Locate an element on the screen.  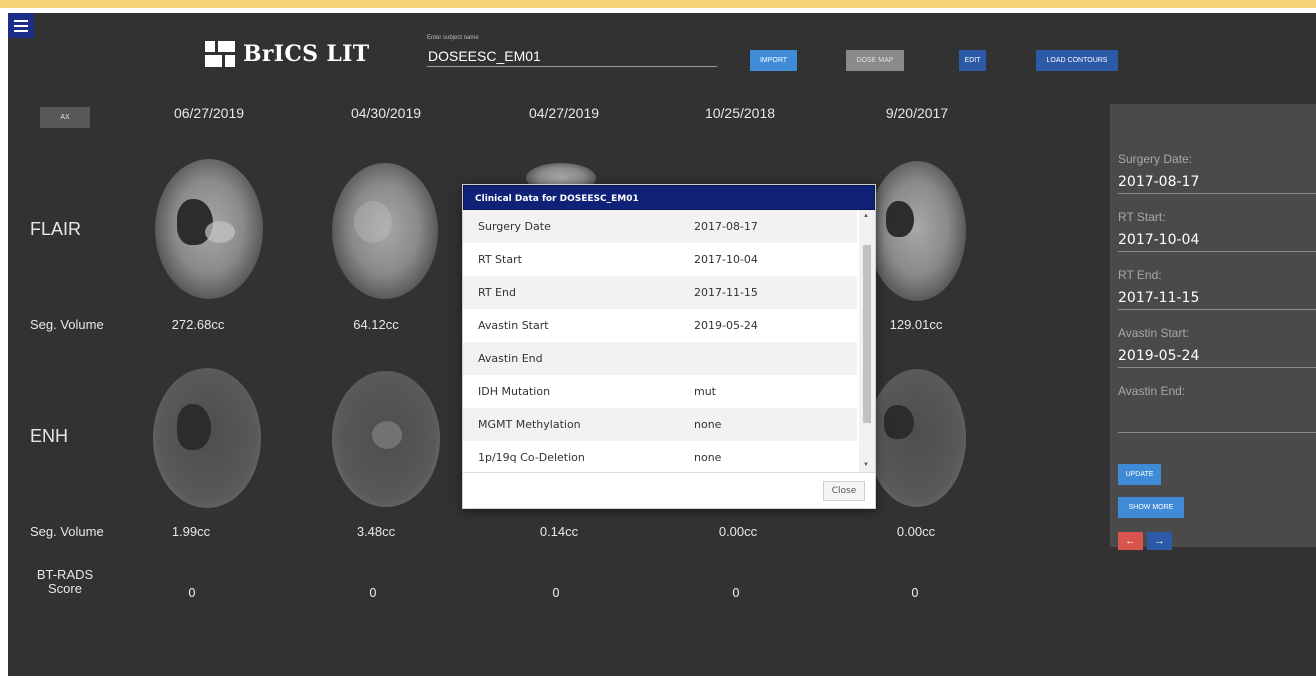
clinical-row-key: RT End is located at coordinates (497, 292).